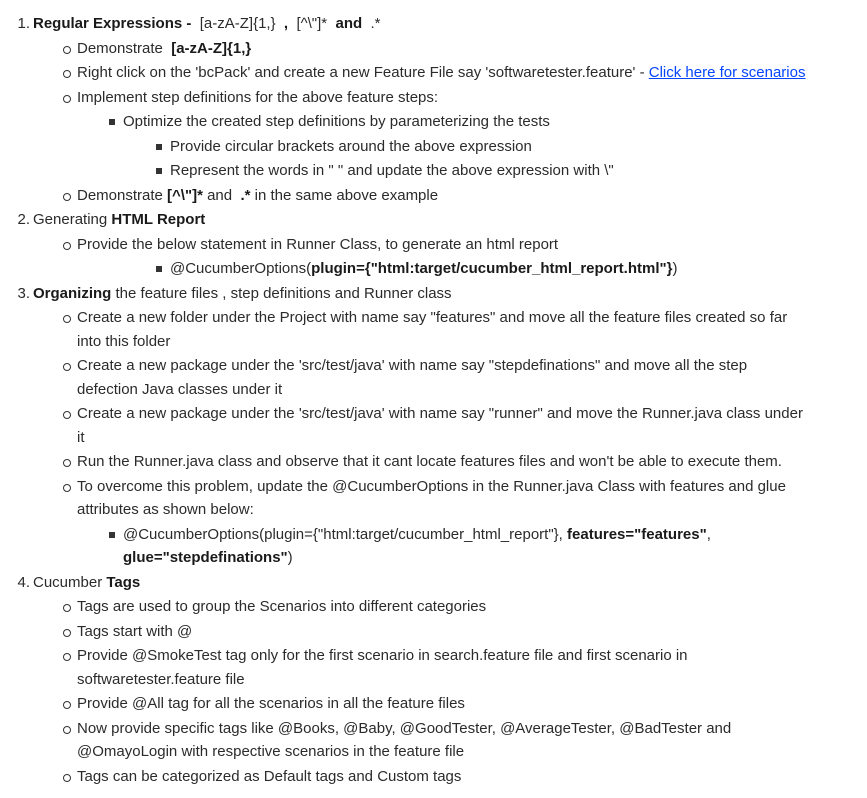 This screenshot has width=867, height=798. Describe the element at coordinates (72, 293) in the screenshot. I see `bold-text: Organizing` at that location.